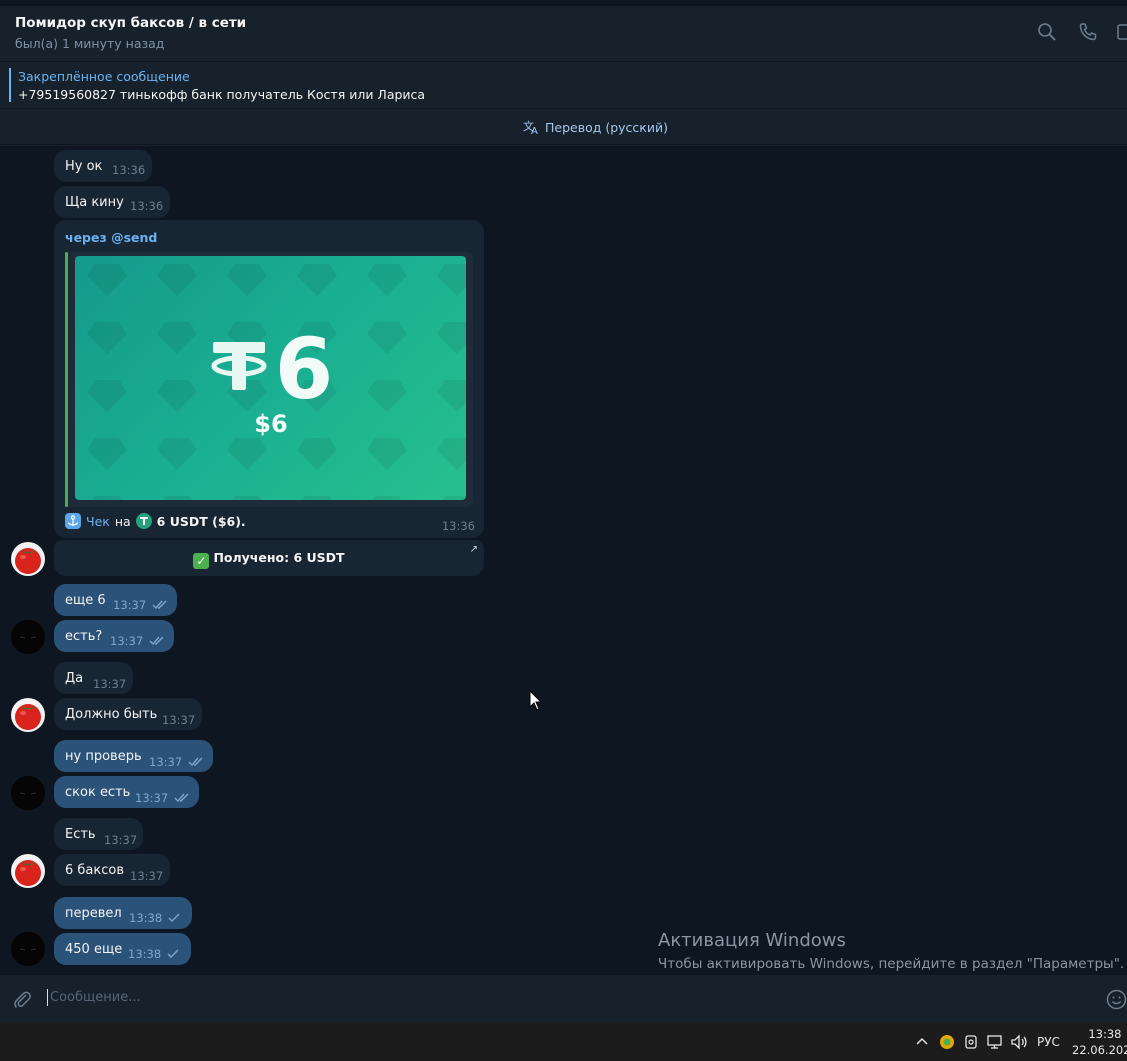 This screenshot has width=1127, height=1061. What do you see at coordinates (971, 1042) in the screenshot?
I see `device-tray-icon` at bounding box center [971, 1042].